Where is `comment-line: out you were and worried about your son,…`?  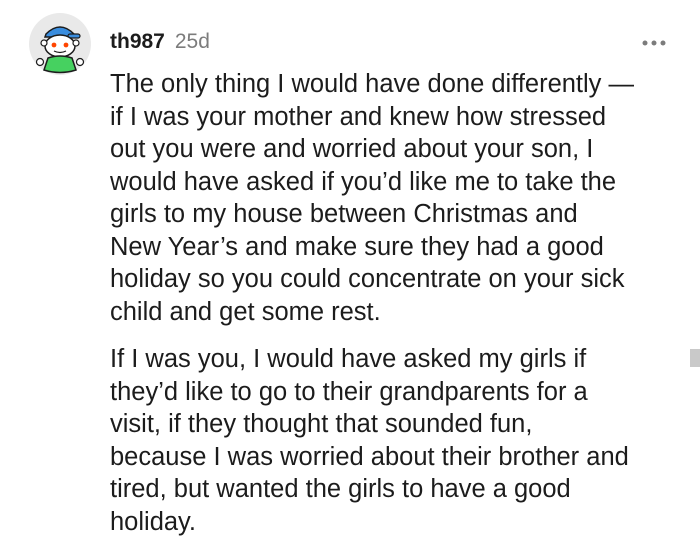
comment-line: out you were and worried about your son,… is located at coordinates (352, 149).